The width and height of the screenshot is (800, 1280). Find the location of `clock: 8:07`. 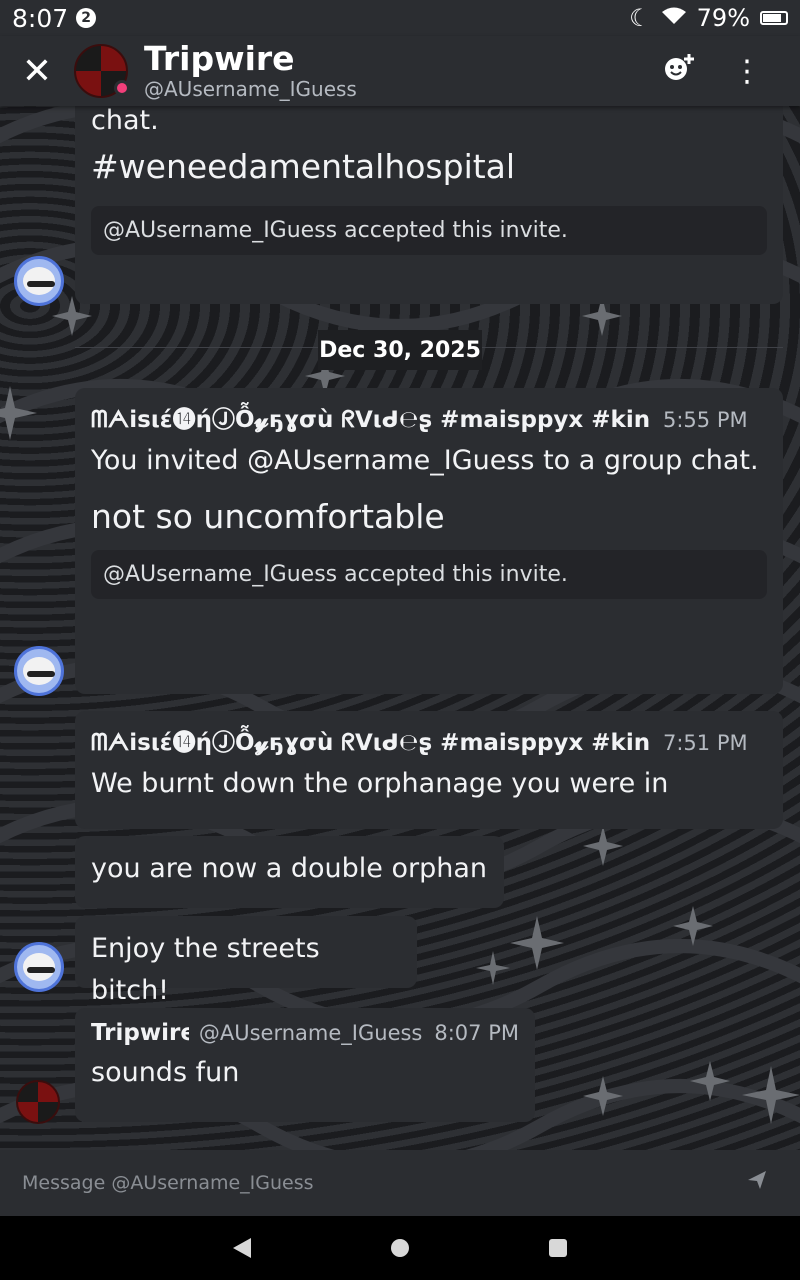

clock: 8:07 is located at coordinates (40, 18).